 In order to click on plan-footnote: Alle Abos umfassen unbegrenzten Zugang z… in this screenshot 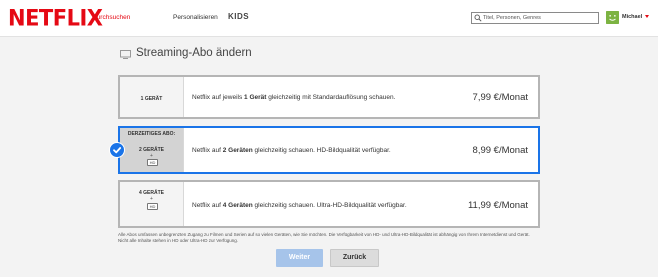, I will do `click(324, 237)`.